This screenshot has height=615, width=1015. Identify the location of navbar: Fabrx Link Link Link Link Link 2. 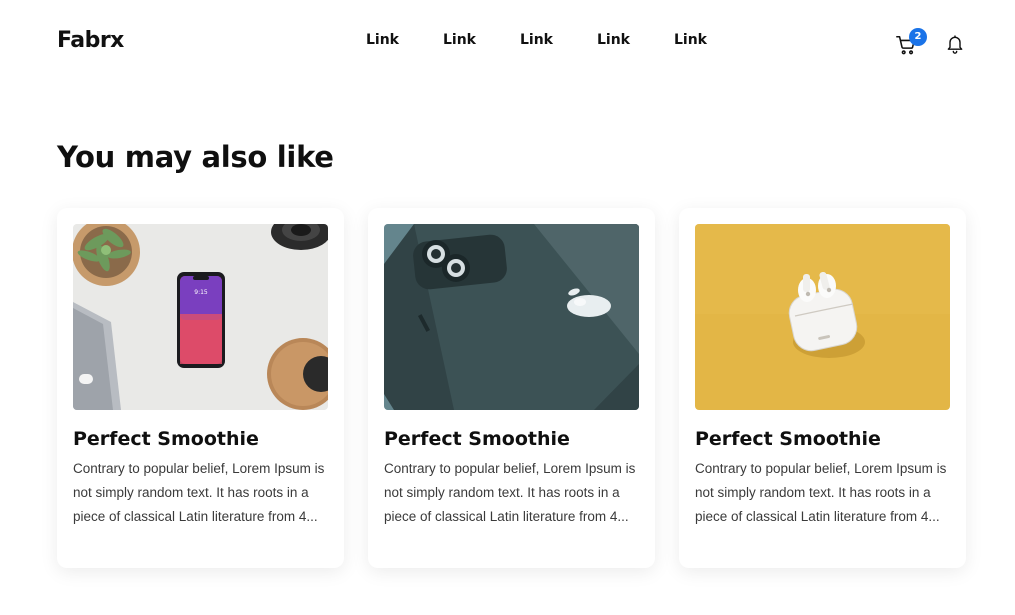
(507, 40).